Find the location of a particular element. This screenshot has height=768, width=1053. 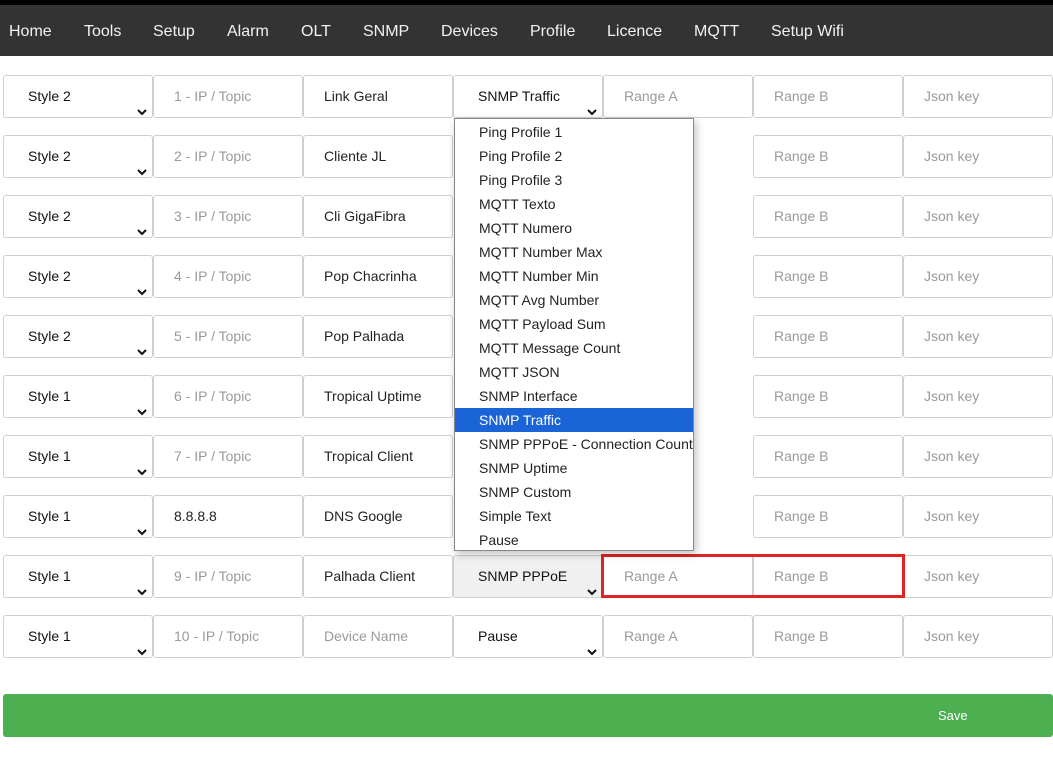

ip-topic-input: 10 - IP / Topic is located at coordinates (228, 636).